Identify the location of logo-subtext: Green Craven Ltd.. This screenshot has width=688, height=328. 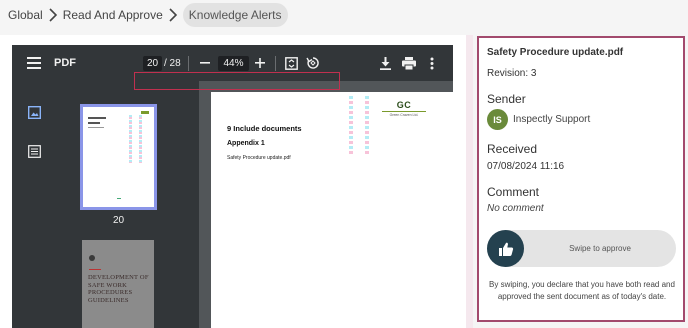
(404, 115).